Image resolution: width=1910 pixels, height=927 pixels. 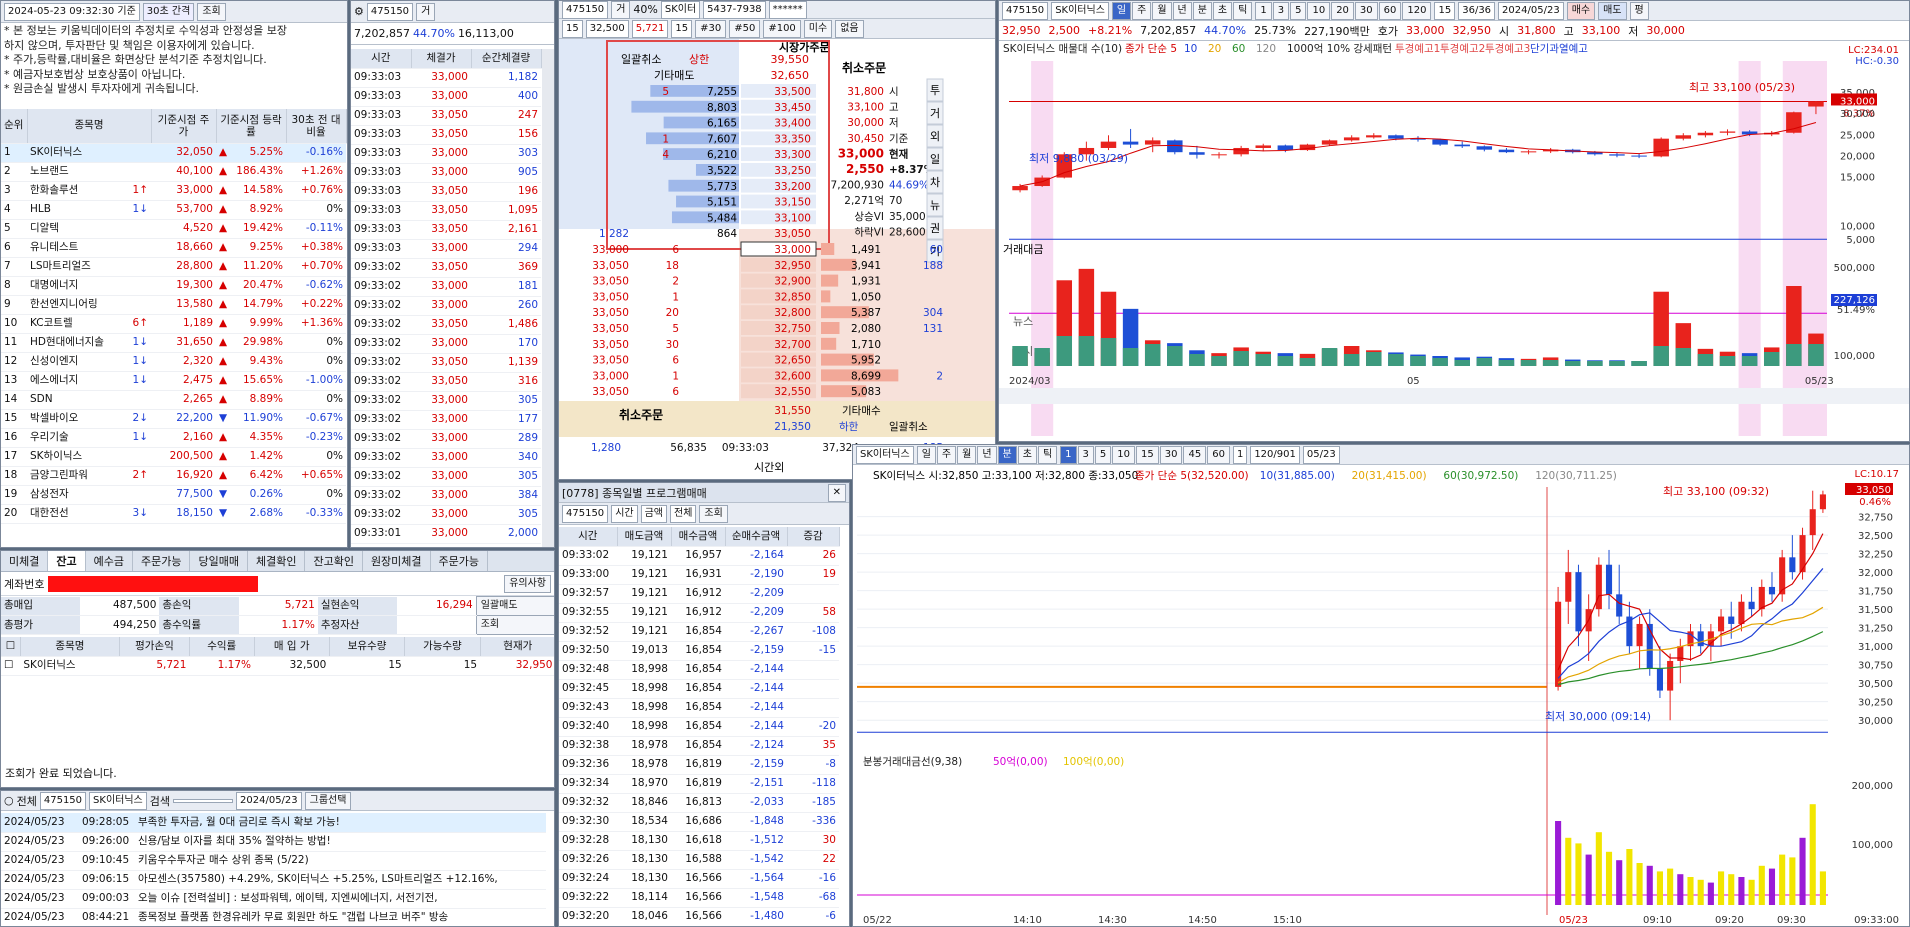 What do you see at coordinates (118, 800) in the screenshot?
I see `news-name-field: SK이터닉스` at bounding box center [118, 800].